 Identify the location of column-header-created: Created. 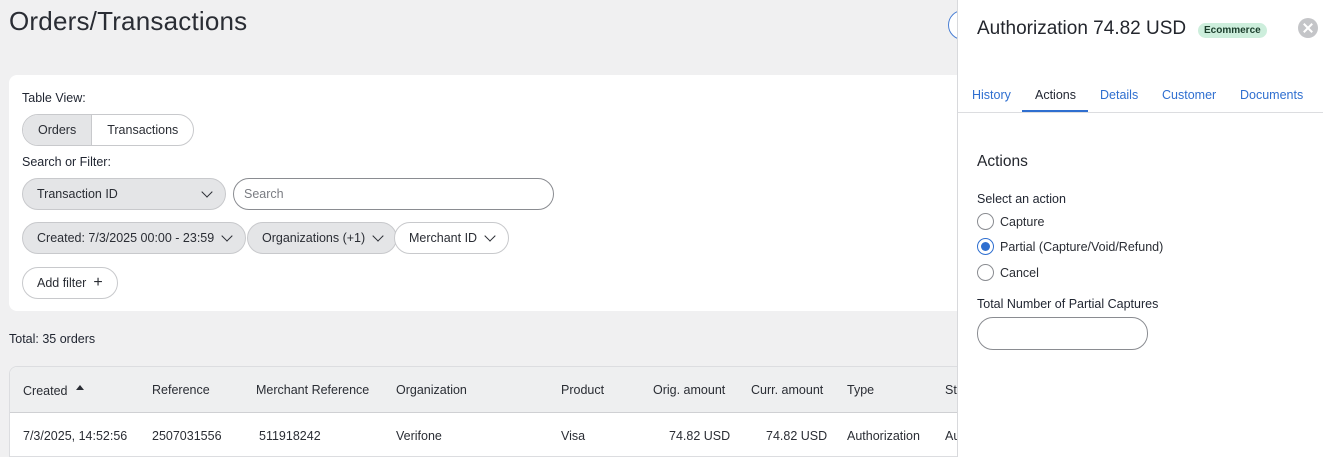
(54, 391).